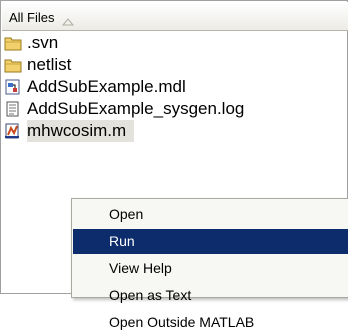 Image resolution: width=348 pixels, height=335 pixels. What do you see at coordinates (210, 268) in the screenshot?
I see `menu-item-view-help: View Help` at bounding box center [210, 268].